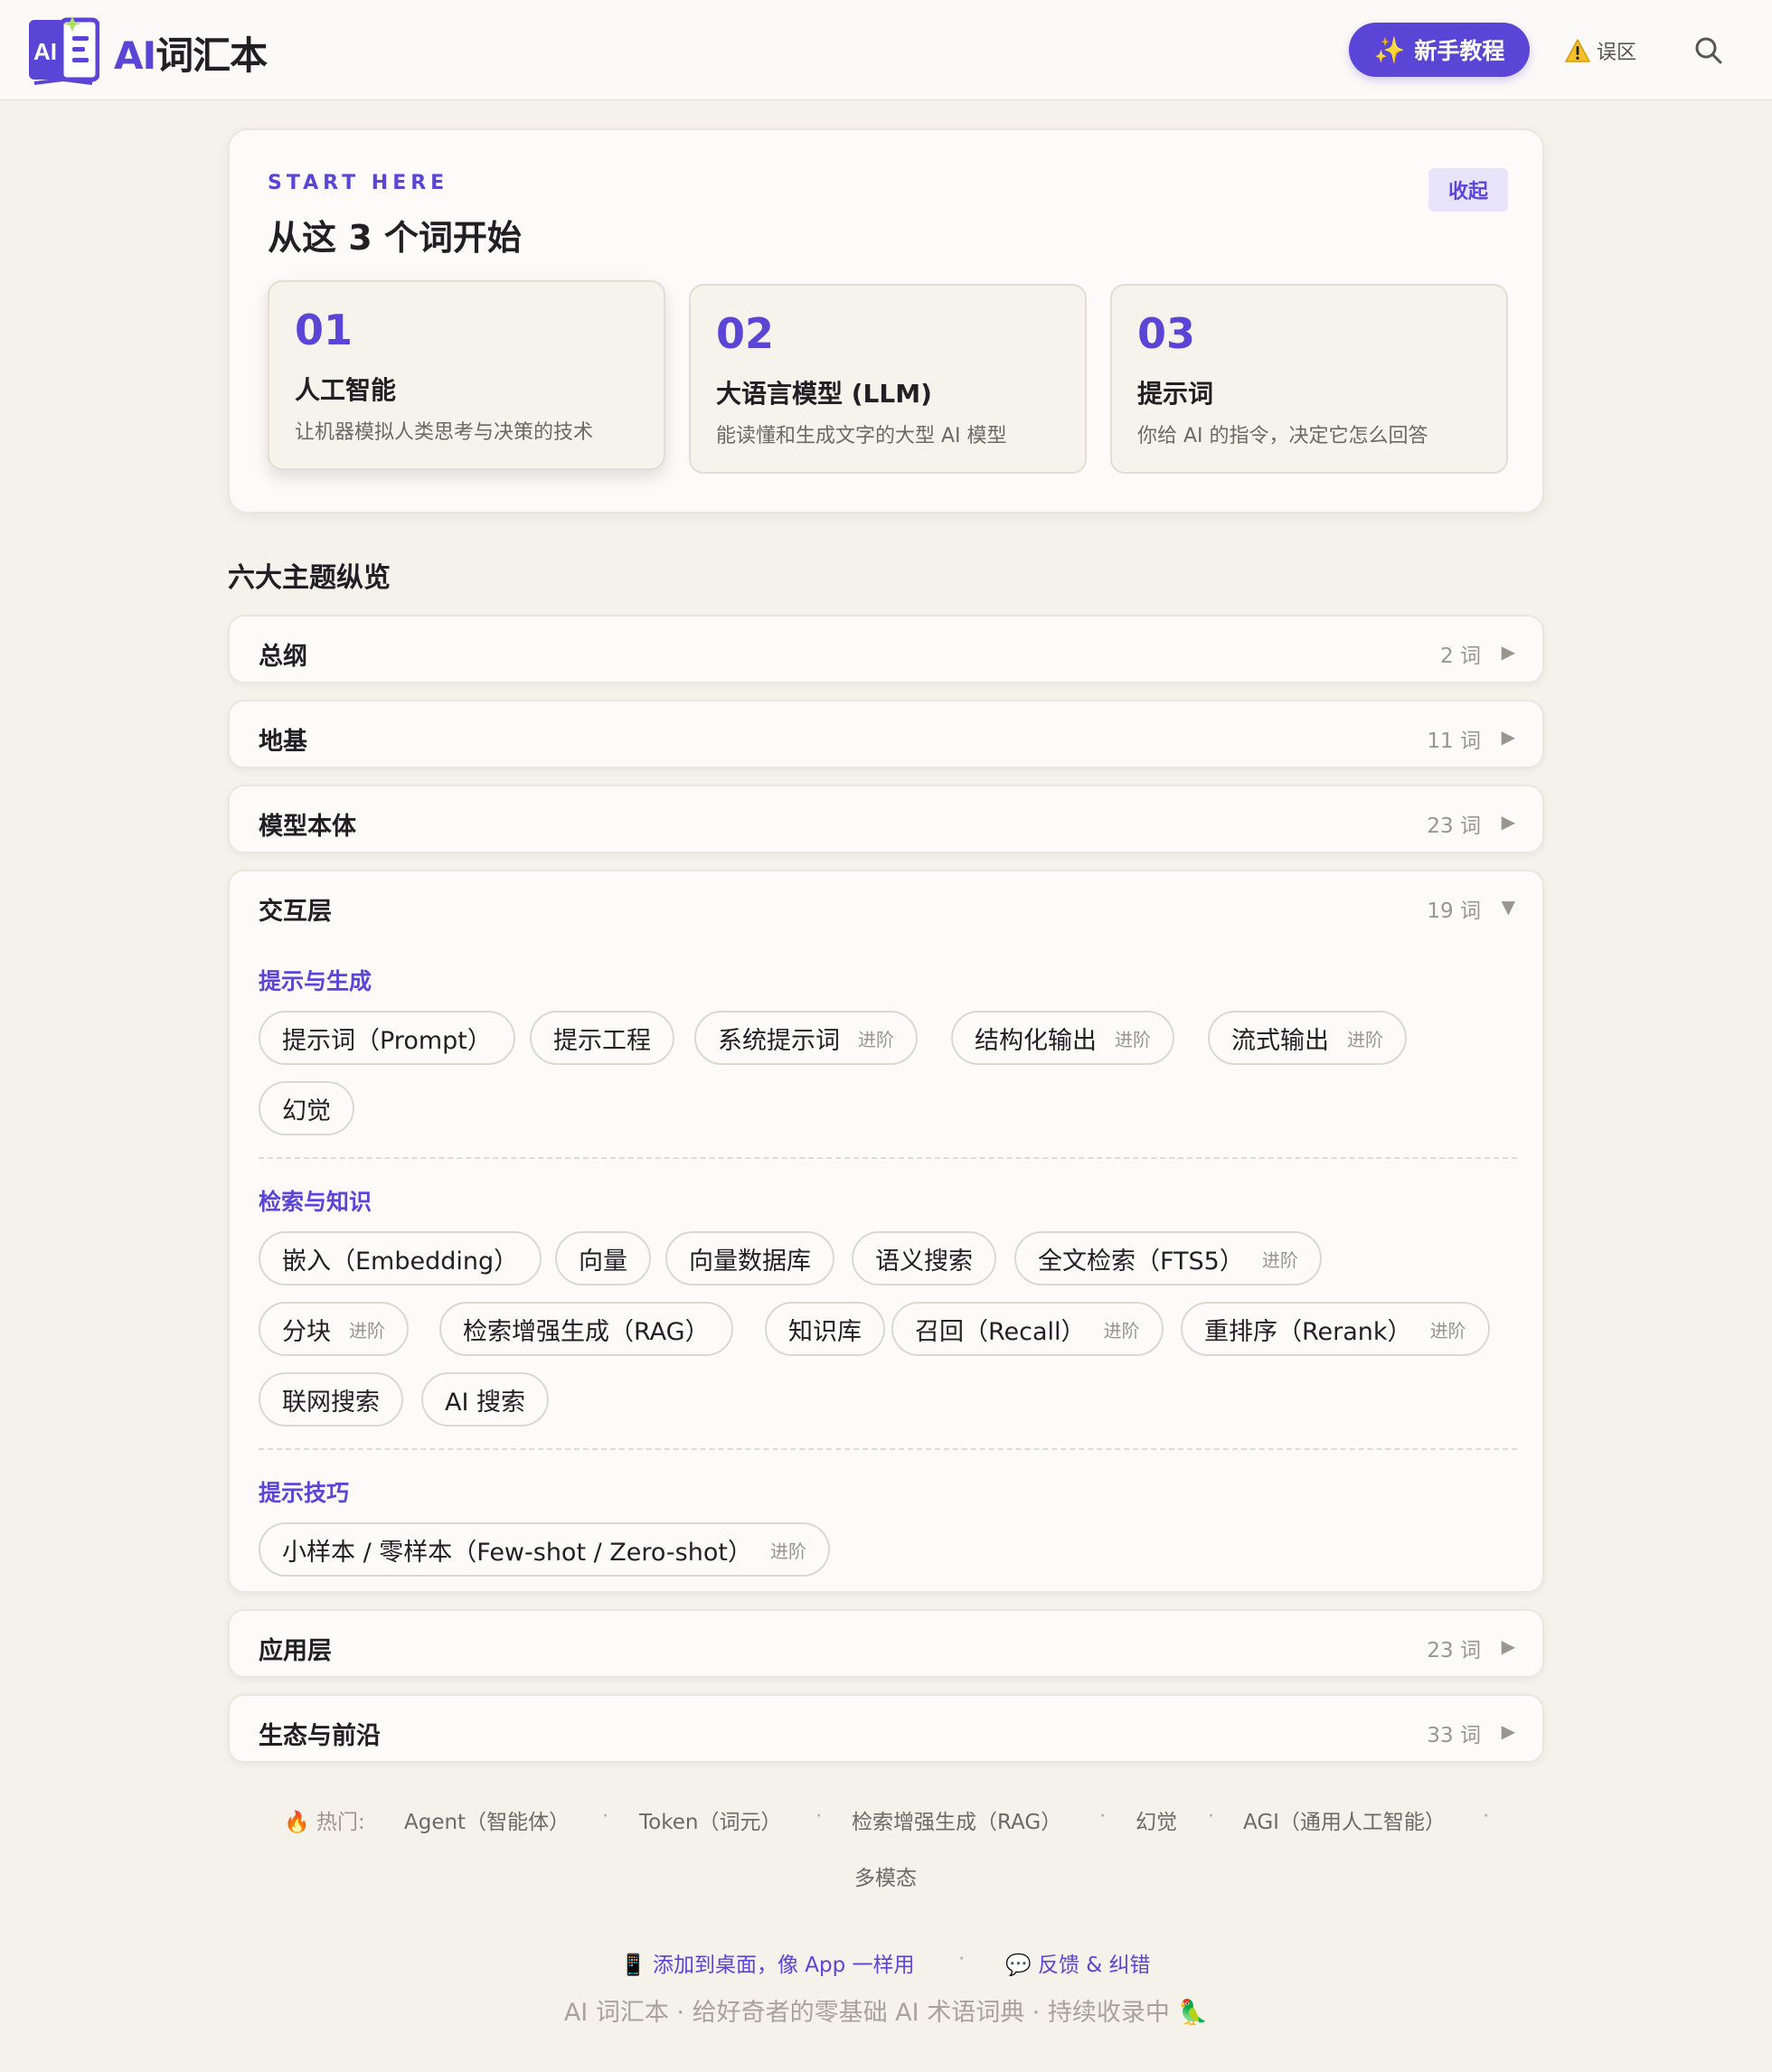  What do you see at coordinates (888, 379) in the screenshot?
I see `start-item-2: 02 大语言模型 (LLM) 能读懂和生成文字的大型 AI 模型` at bounding box center [888, 379].